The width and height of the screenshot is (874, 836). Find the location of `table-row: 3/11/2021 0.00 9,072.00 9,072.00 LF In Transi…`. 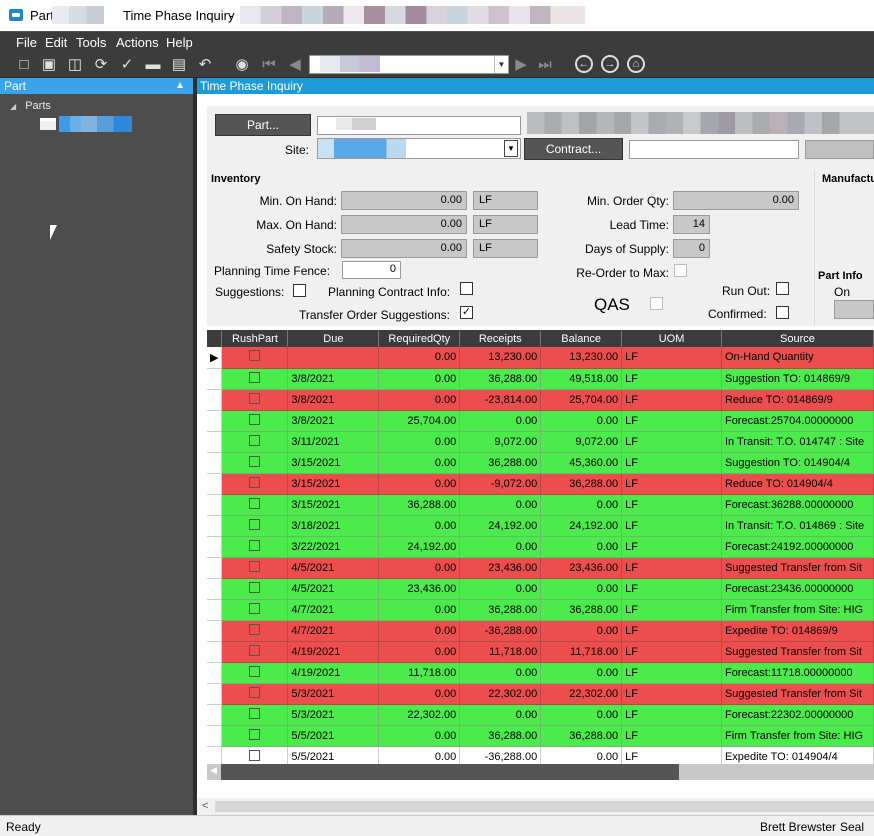

table-row: 3/11/2021 0.00 9,072.00 9,072.00 LF In Transi… is located at coordinates (540, 442).